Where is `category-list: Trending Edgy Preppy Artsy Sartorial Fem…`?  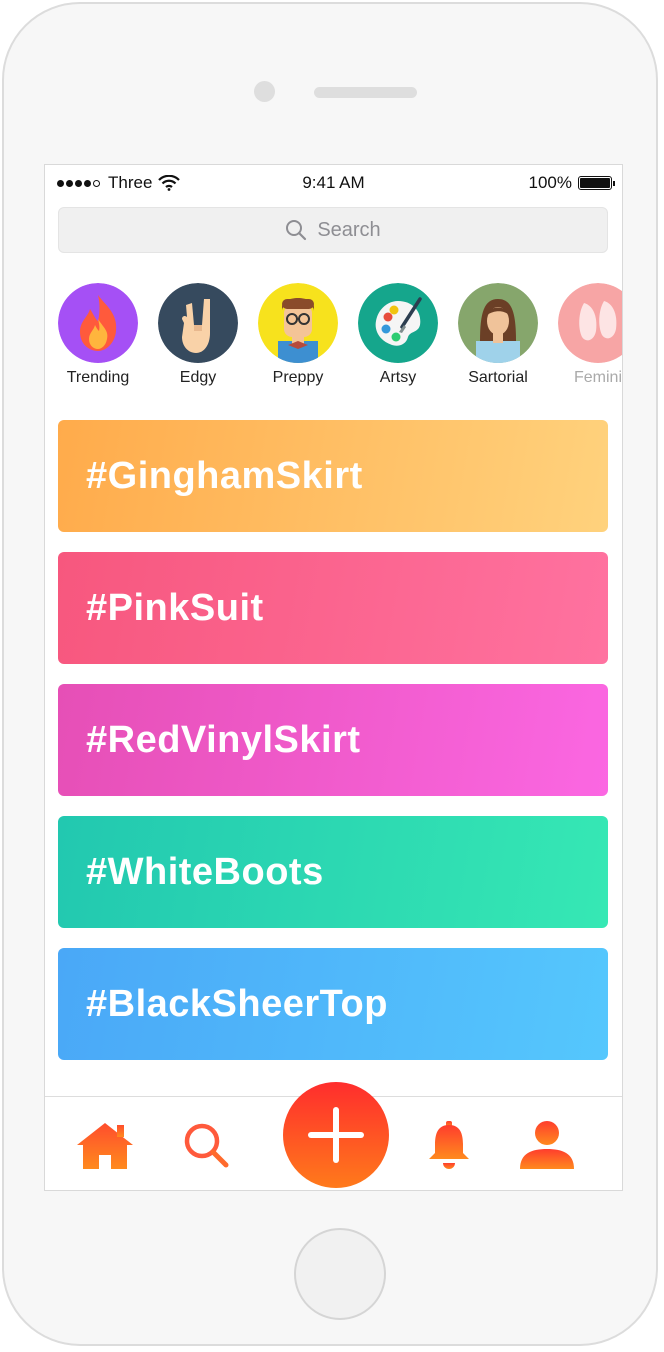
category-list: Trending Edgy Preppy Artsy Sartorial Fem… is located at coordinates (340, 338).